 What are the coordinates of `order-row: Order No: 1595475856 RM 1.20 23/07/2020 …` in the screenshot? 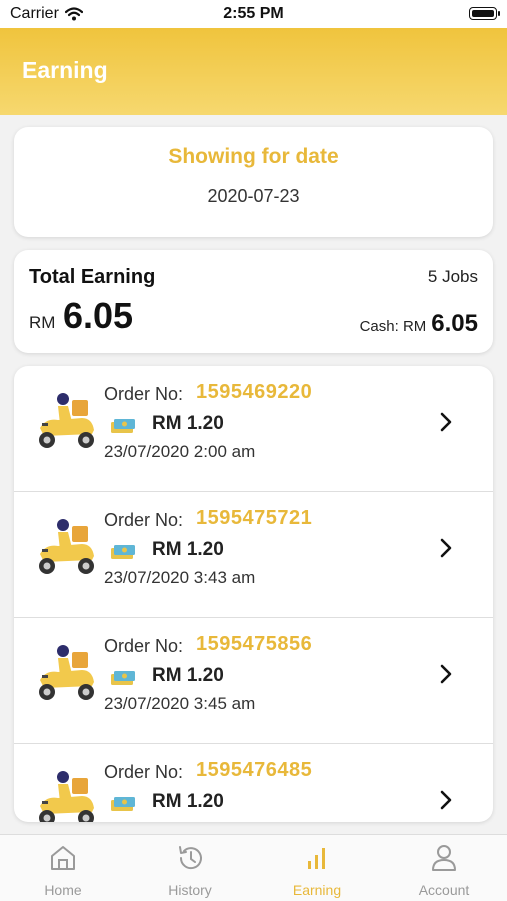 It's located at (253, 681).